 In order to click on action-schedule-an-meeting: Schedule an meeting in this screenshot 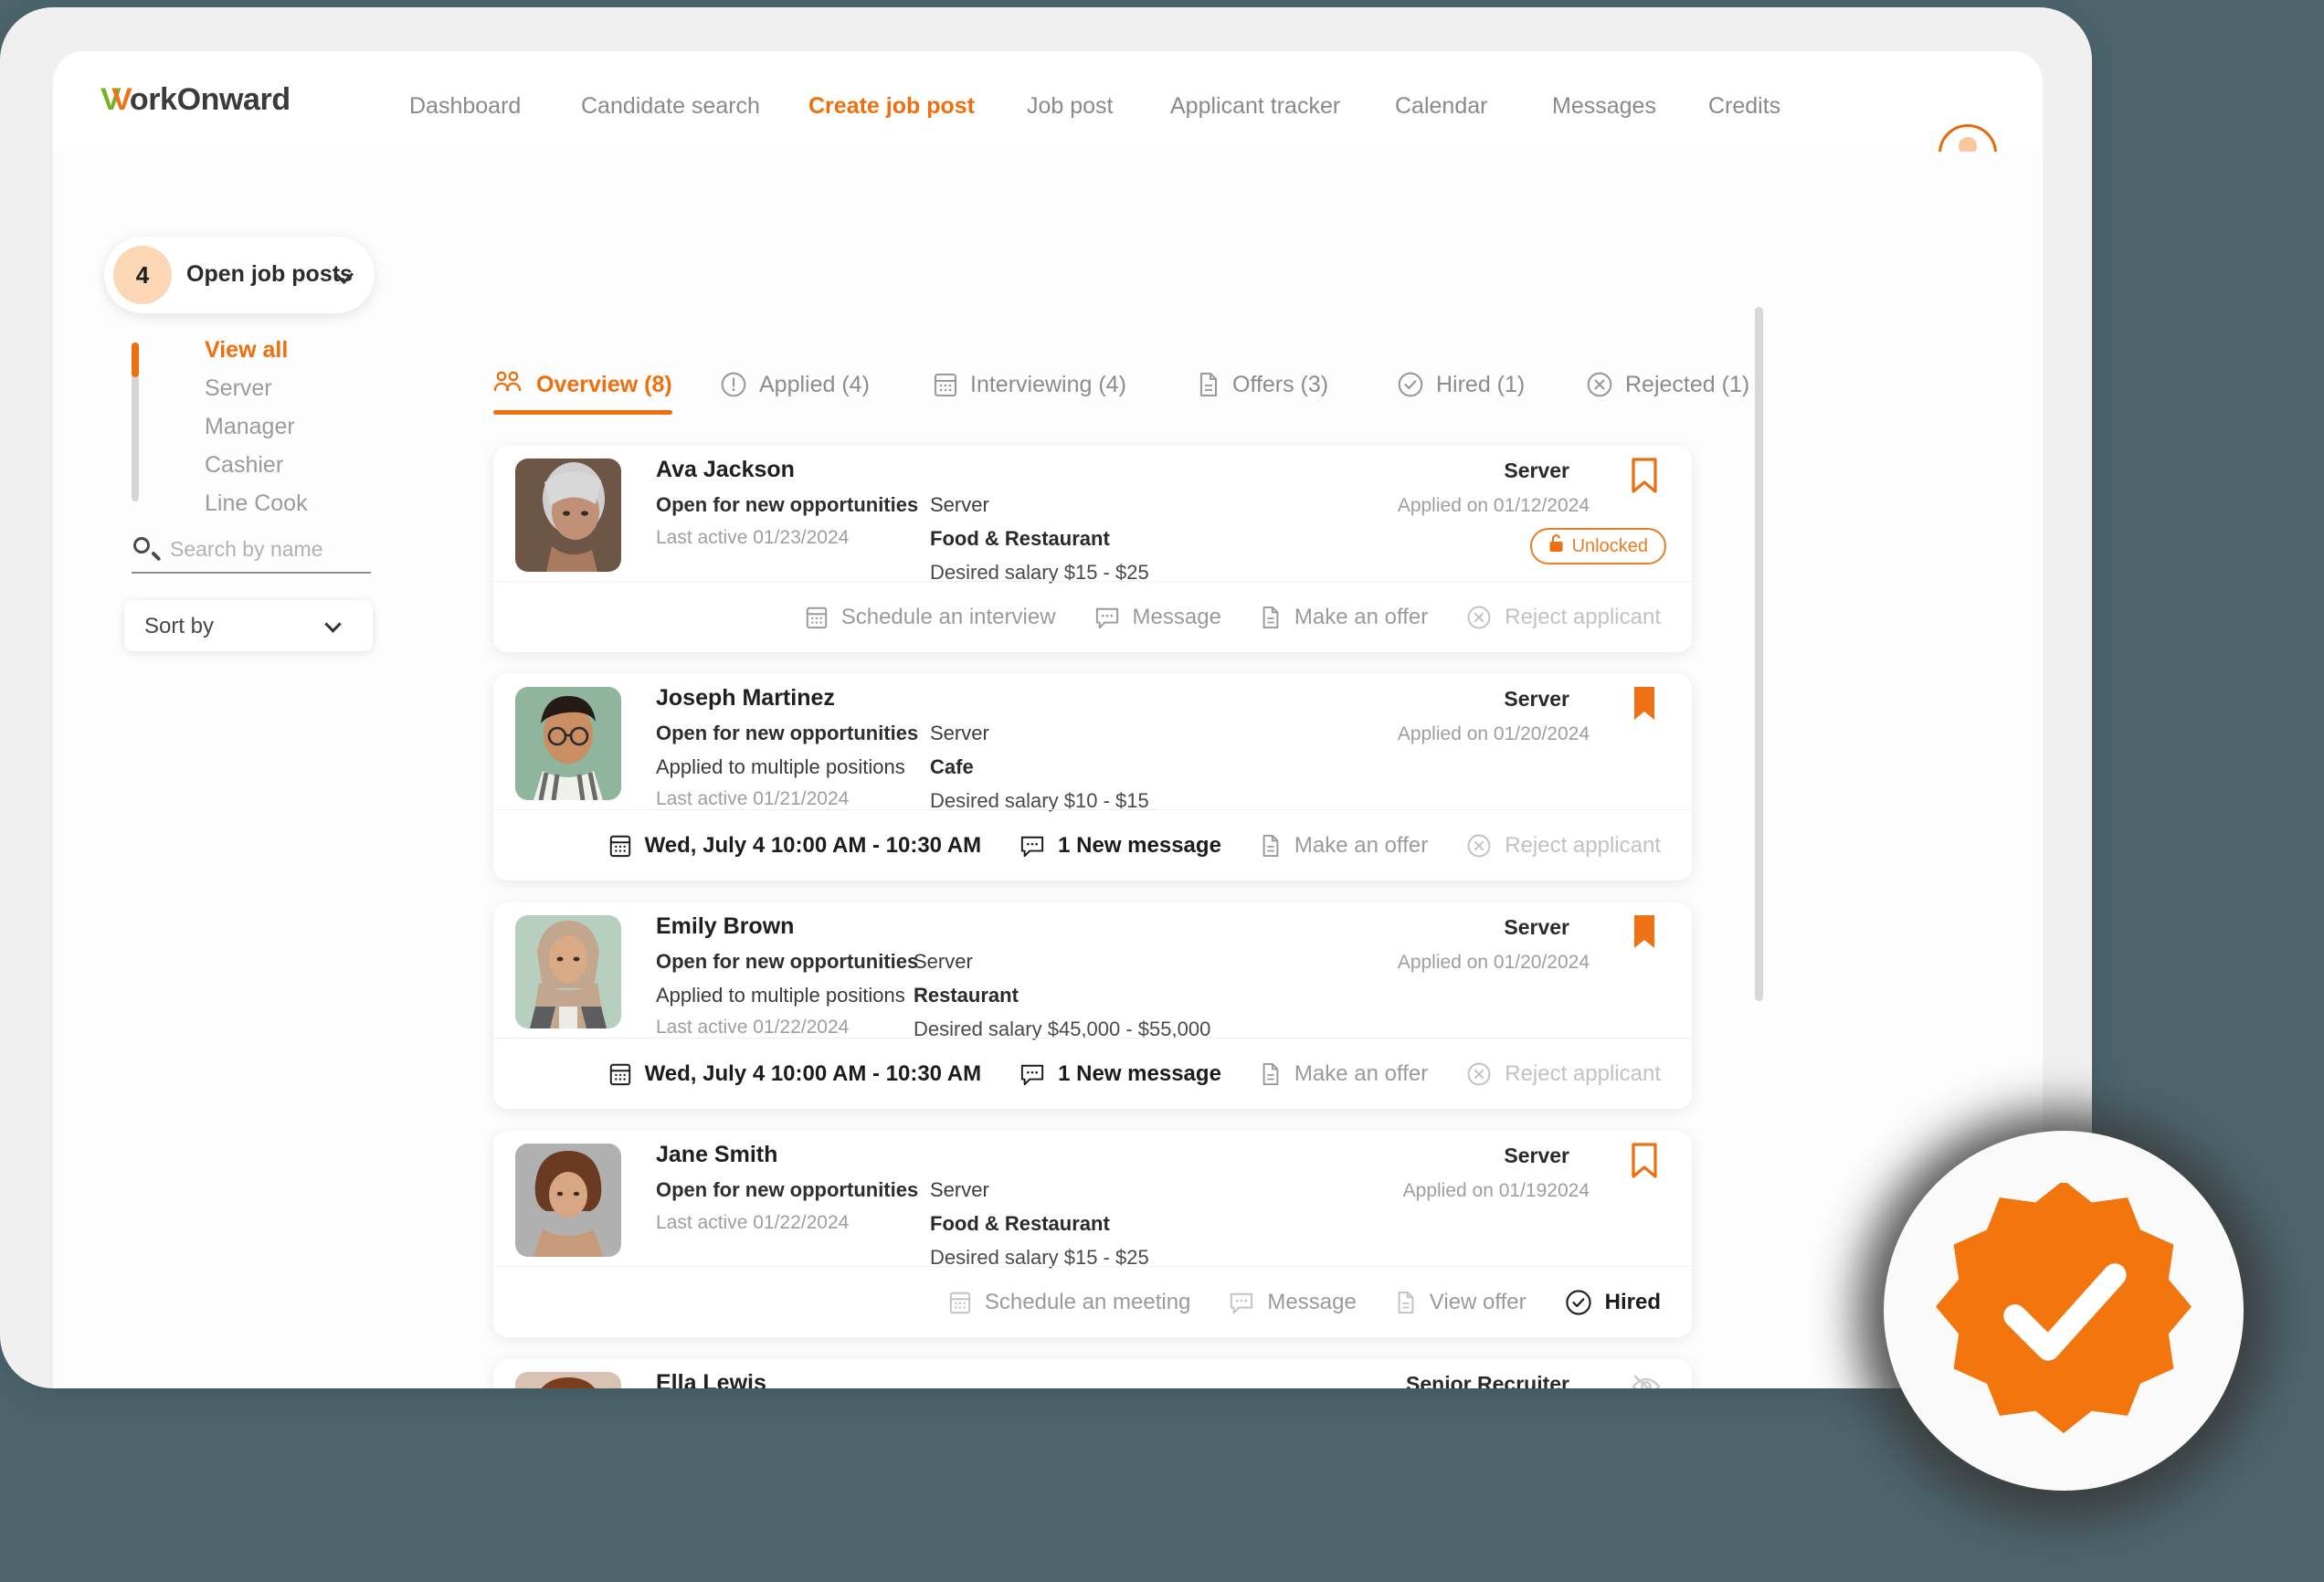, I will do `click(1069, 1303)`.